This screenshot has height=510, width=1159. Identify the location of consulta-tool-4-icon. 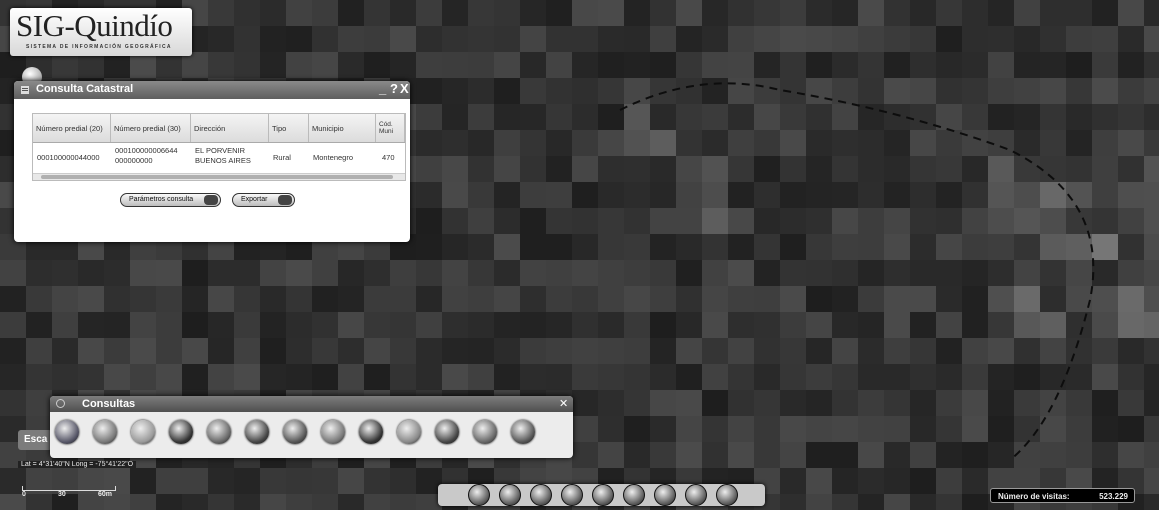
(181, 432).